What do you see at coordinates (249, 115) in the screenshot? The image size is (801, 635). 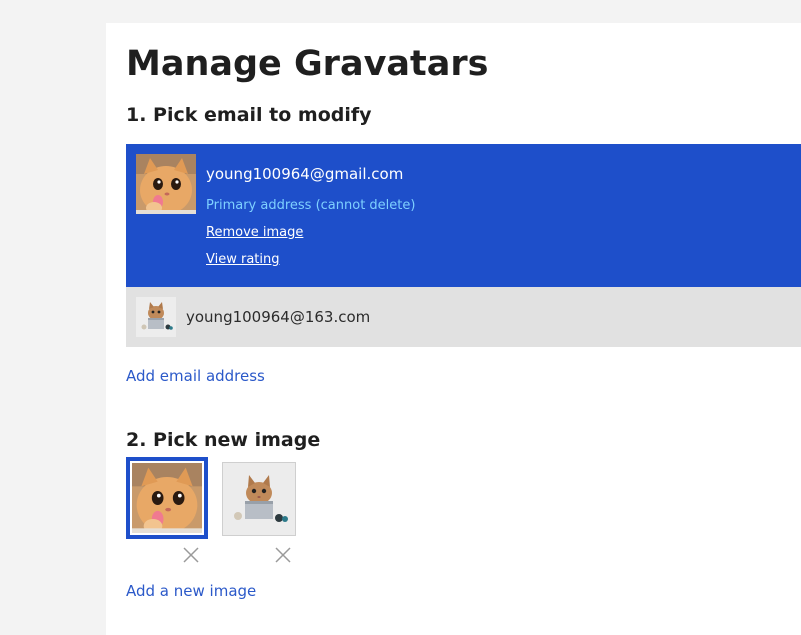 I see `step1-heading: 1. Pick email to modify` at bounding box center [249, 115].